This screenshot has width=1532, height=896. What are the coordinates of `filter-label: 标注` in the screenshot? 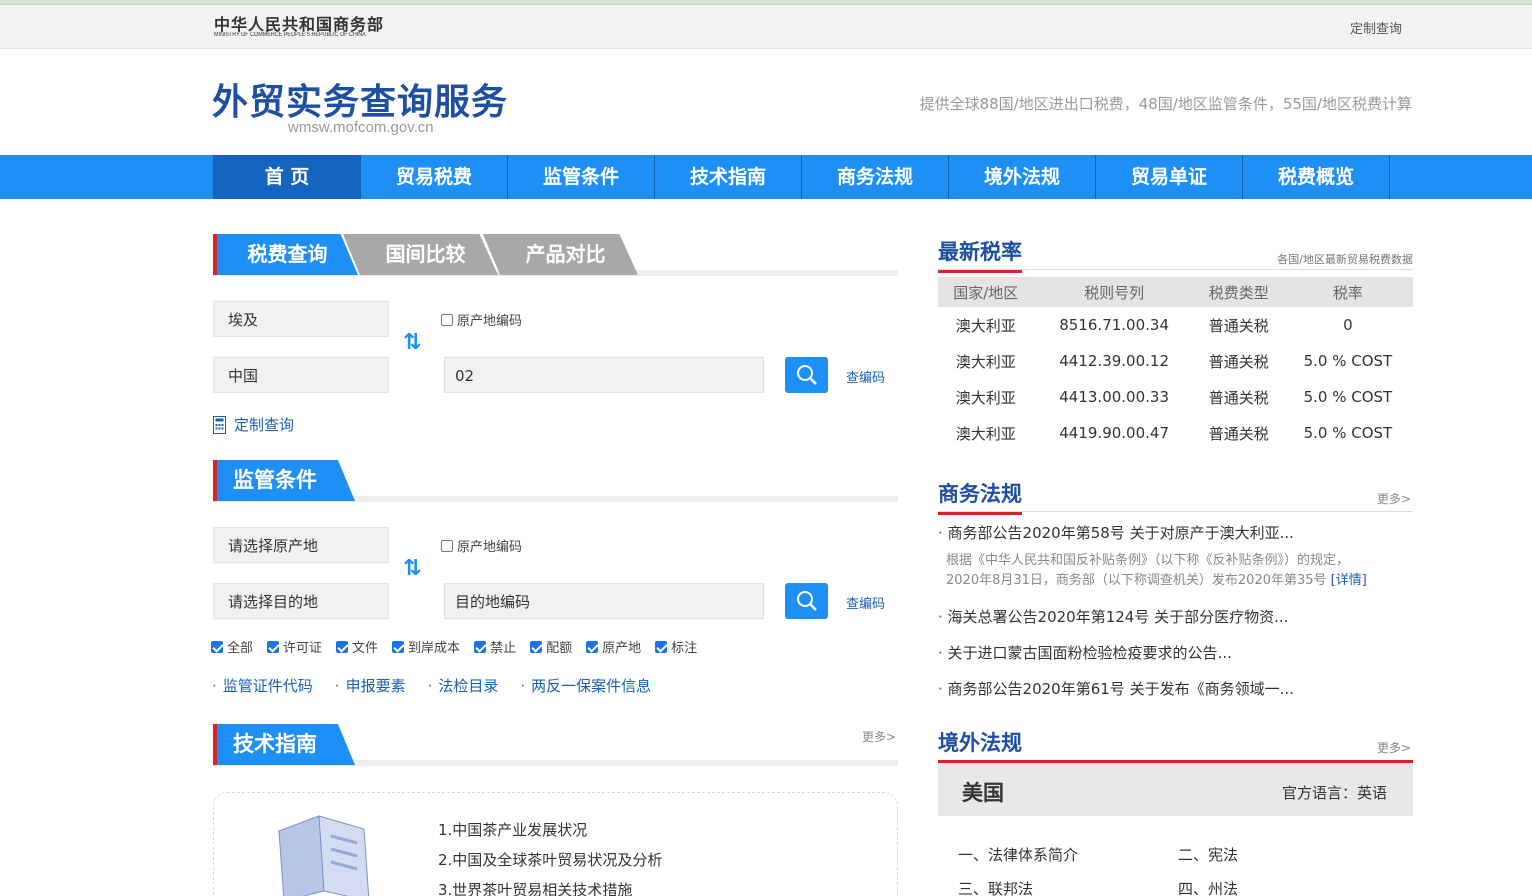 It's located at (684, 648).